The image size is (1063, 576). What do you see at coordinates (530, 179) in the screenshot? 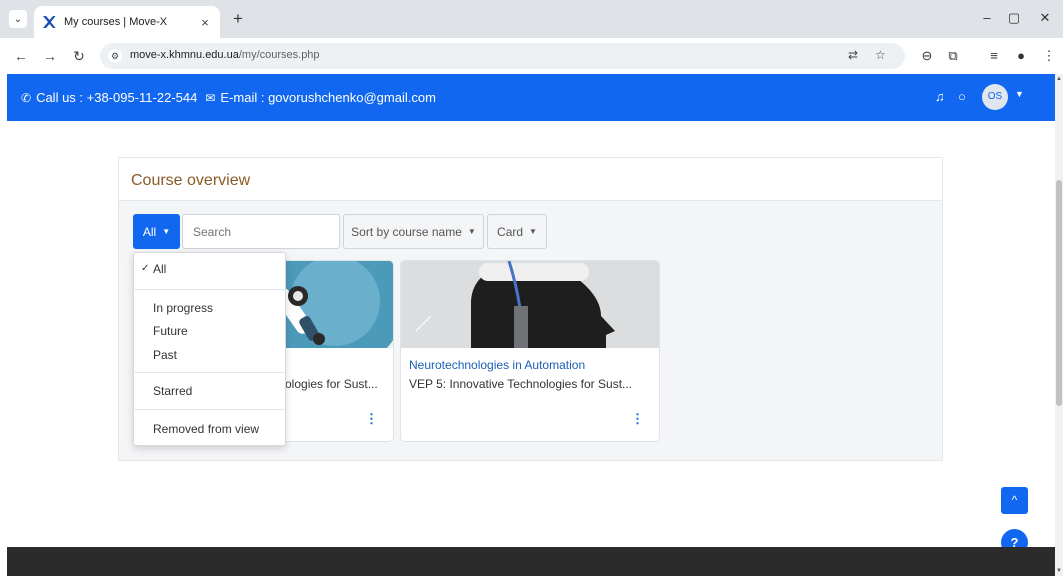
I see `block-header: Course overview` at bounding box center [530, 179].